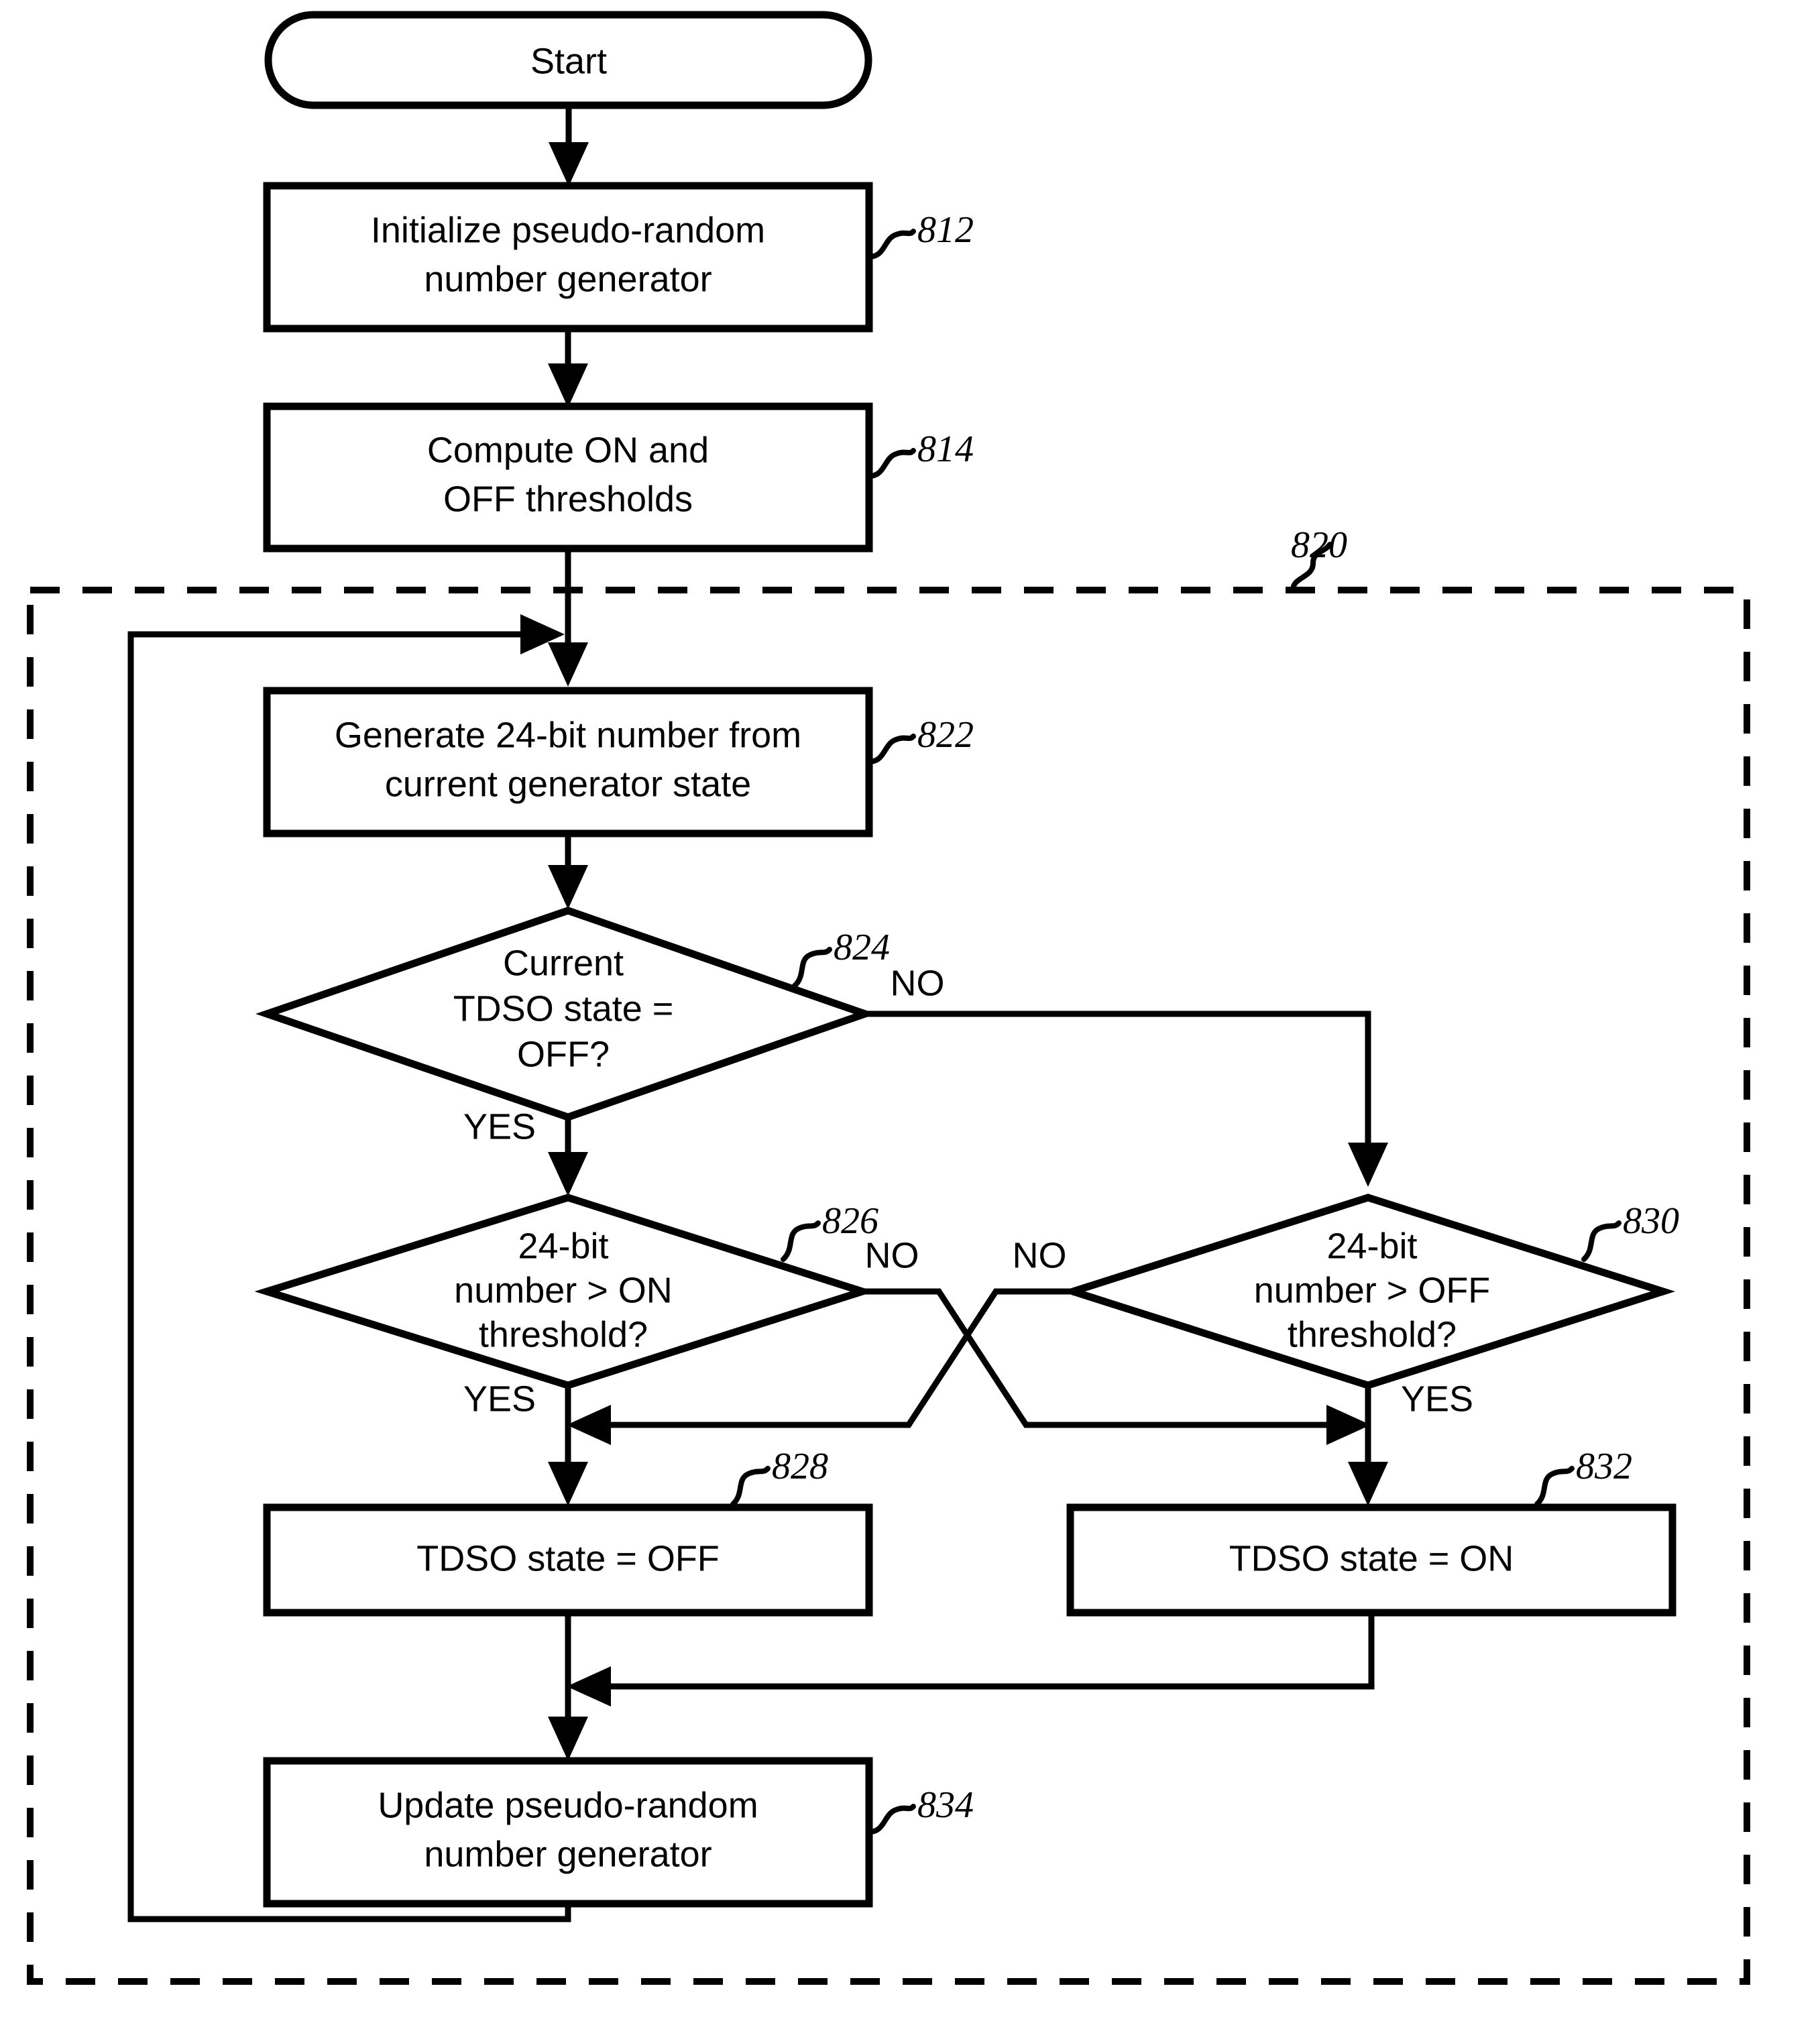 The image size is (1820, 2019). What do you see at coordinates (1437, 1399) in the screenshot?
I see `branch-label-off-yes: YES` at bounding box center [1437, 1399].